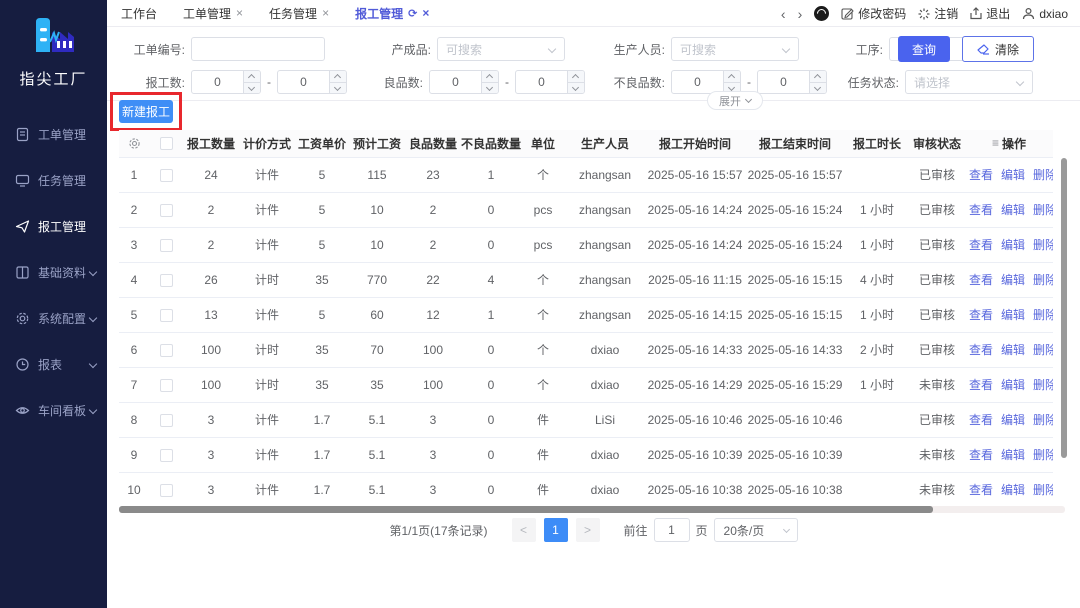  I want to click on sidebar-item-work-report: 报工管理, so click(53, 226).